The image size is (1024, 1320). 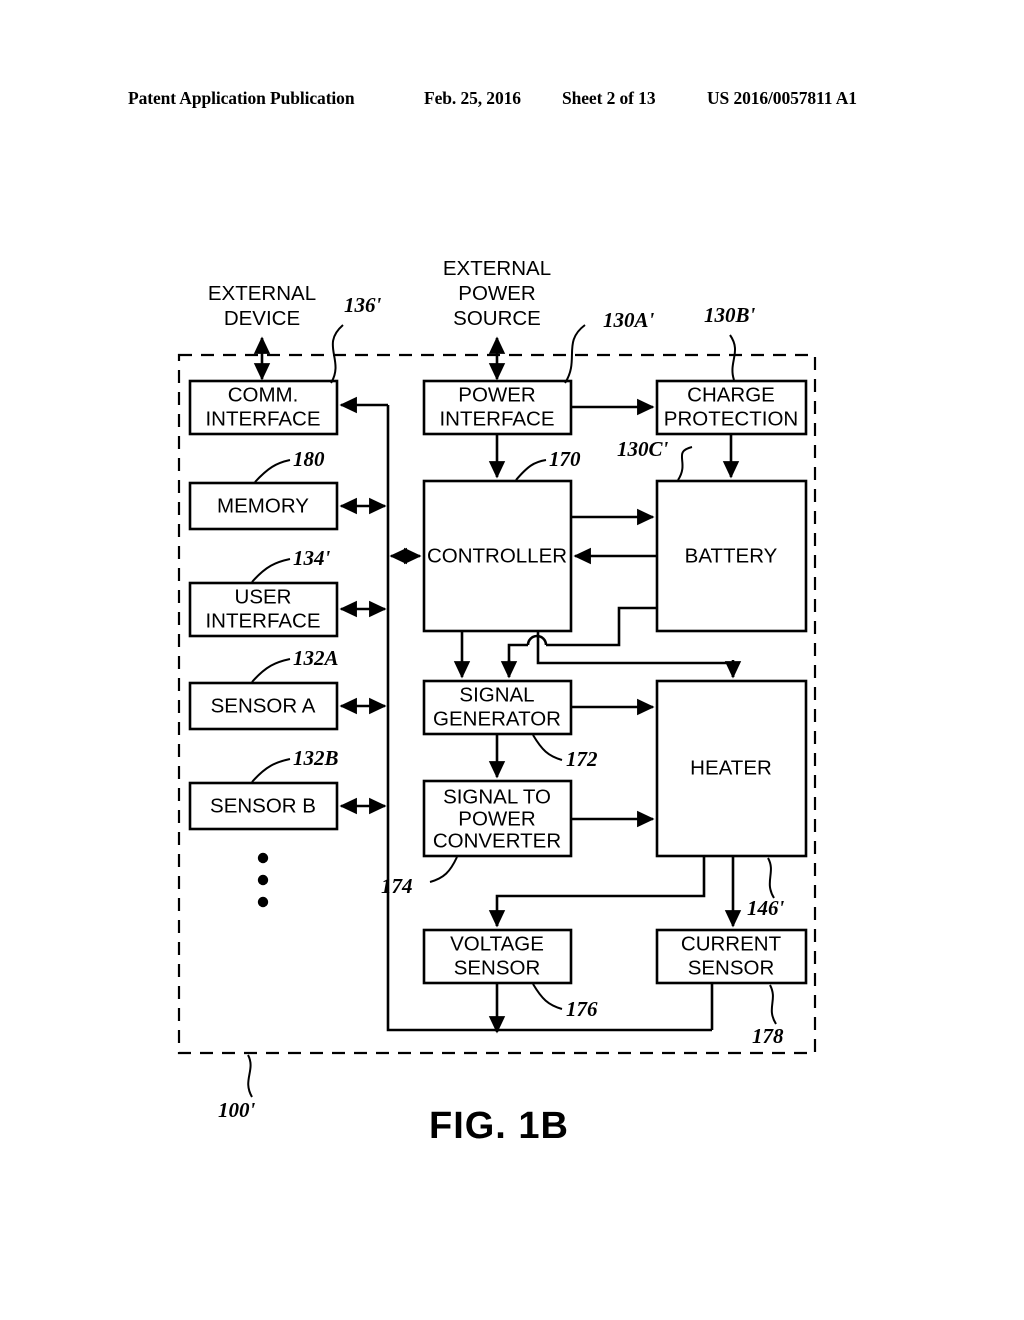 What do you see at coordinates (731, 967) in the screenshot?
I see `current-sensor-label-line2: SENSOR` at bounding box center [731, 967].